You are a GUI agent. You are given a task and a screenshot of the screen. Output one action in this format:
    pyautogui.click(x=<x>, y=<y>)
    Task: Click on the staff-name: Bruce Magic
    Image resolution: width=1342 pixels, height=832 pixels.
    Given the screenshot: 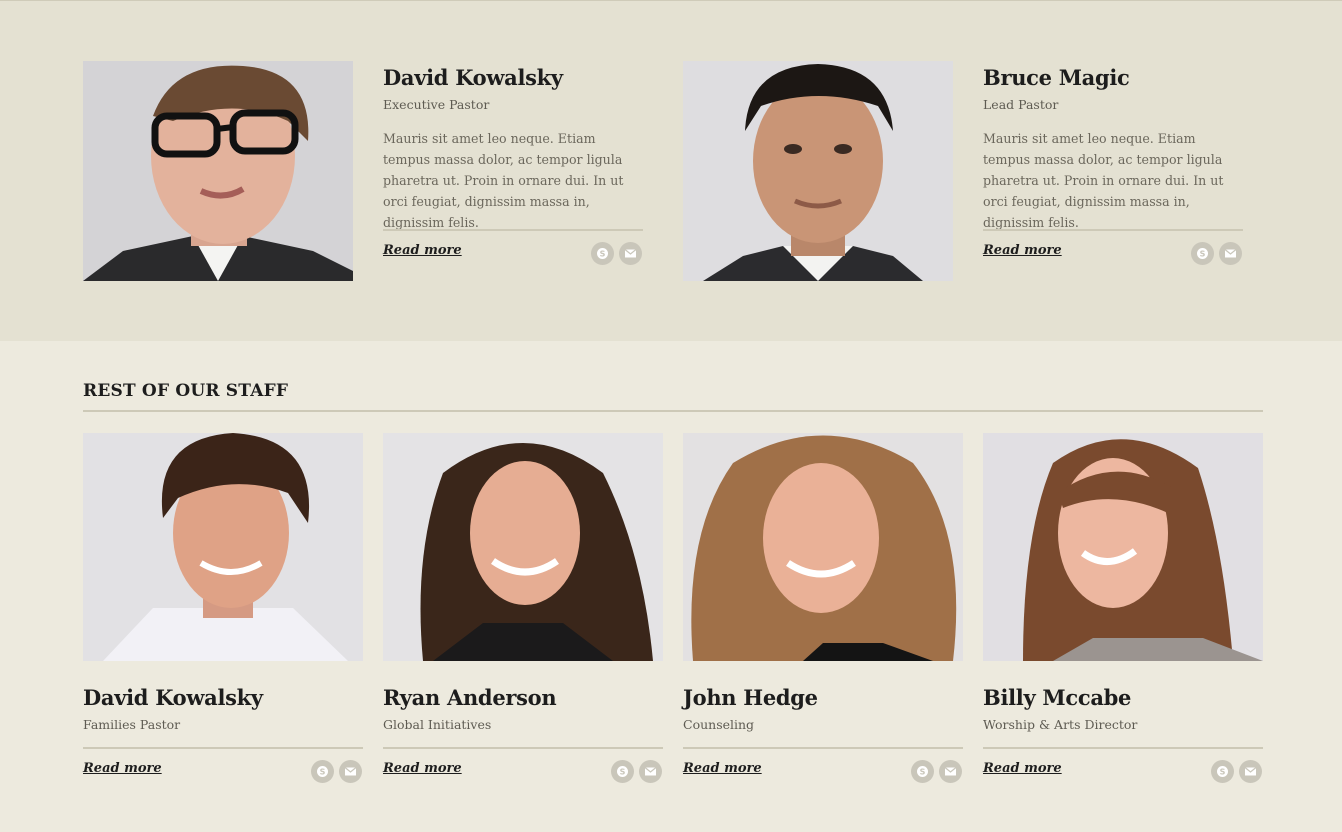 What is the action you would take?
    pyautogui.click(x=1056, y=77)
    